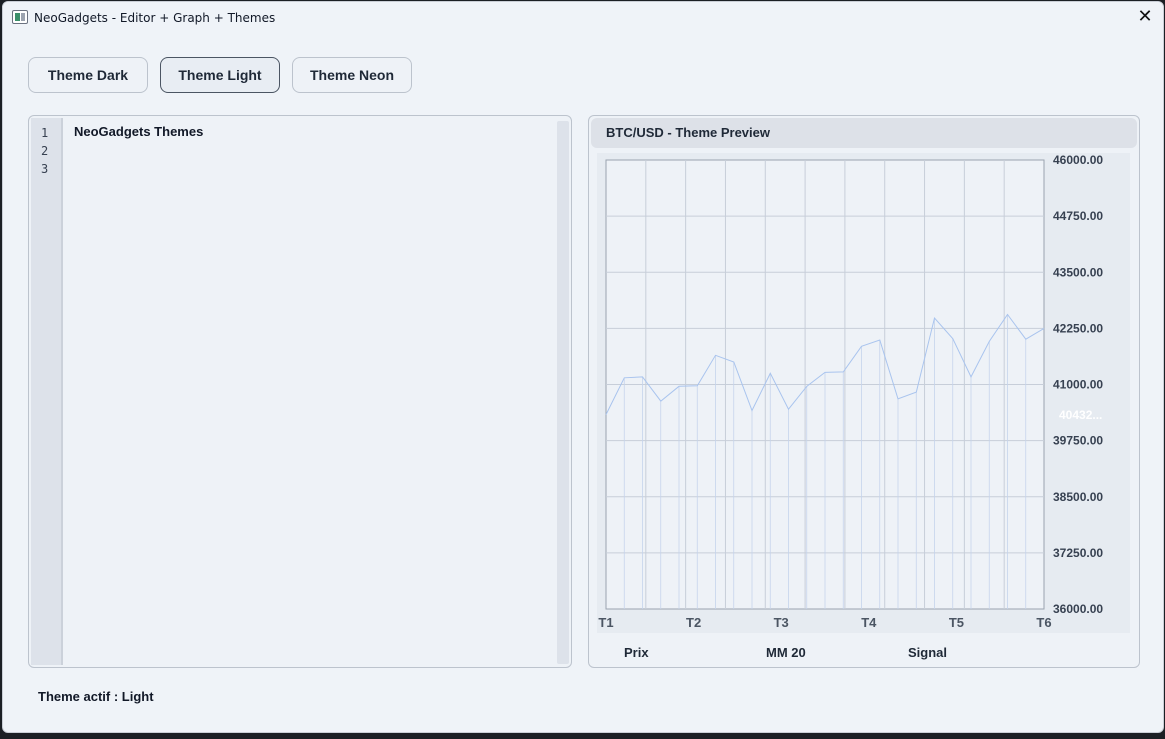  I want to click on y-tick-label: 43500.00, so click(1078, 272).